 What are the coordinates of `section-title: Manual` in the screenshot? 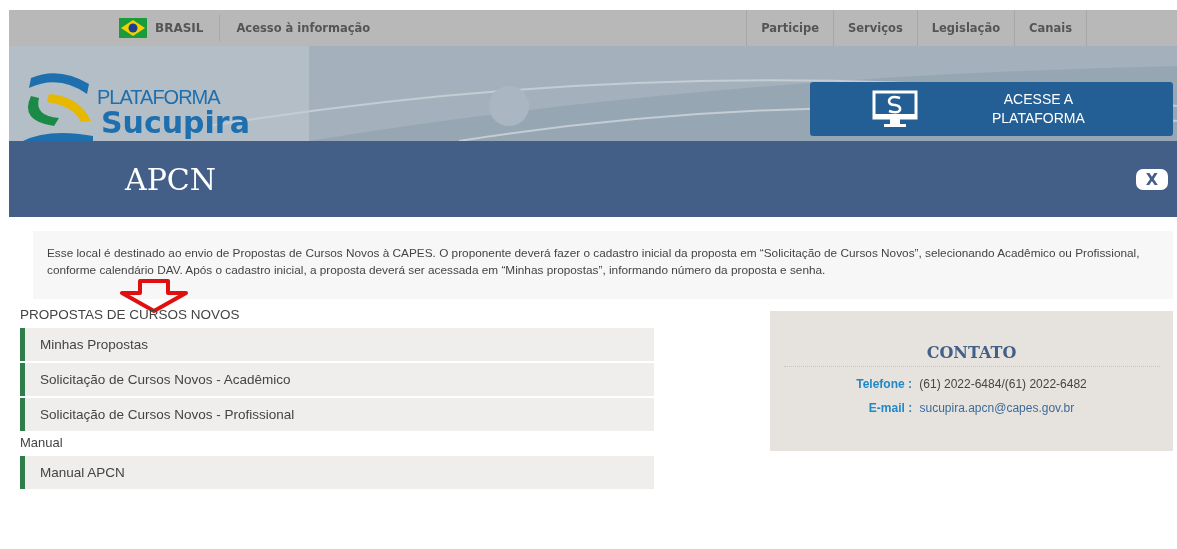 It's located at (42, 443).